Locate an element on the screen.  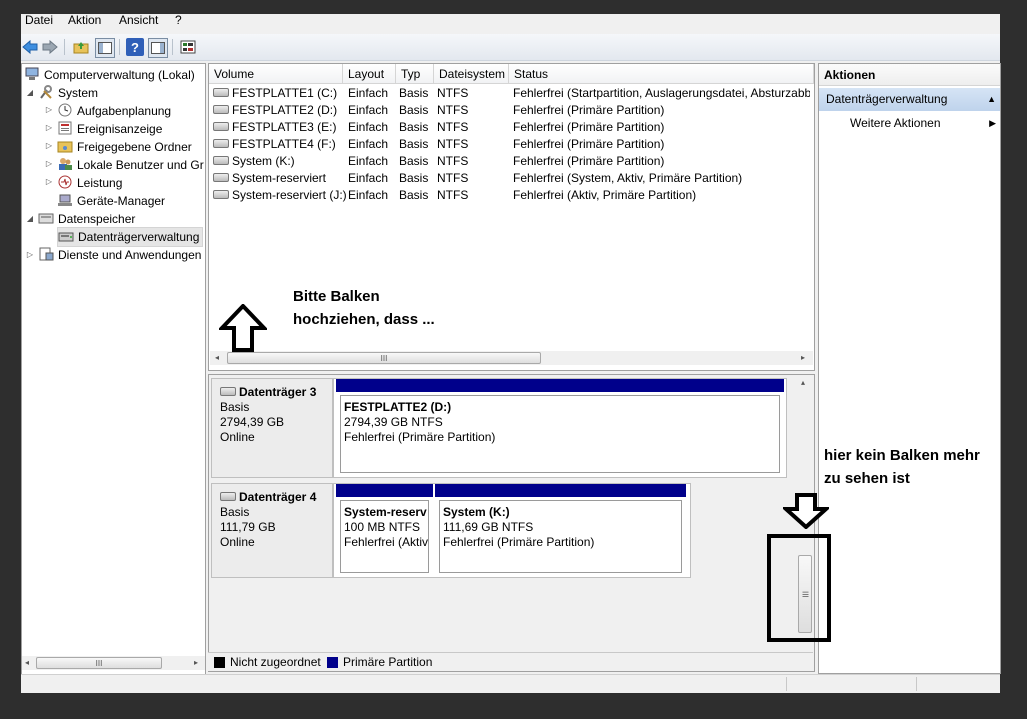
disk-4-state: Online is located at coordinates (237, 542).